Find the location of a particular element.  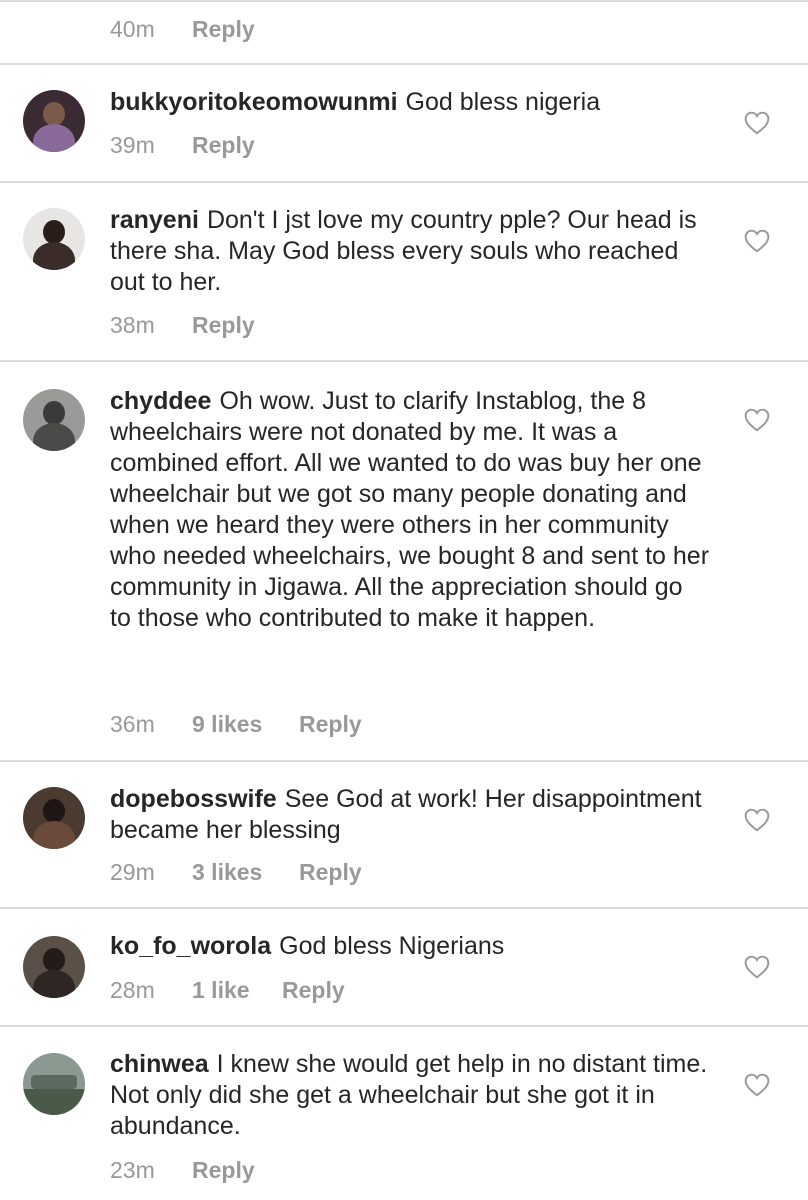

comment-username: ranyeni is located at coordinates (154, 220).